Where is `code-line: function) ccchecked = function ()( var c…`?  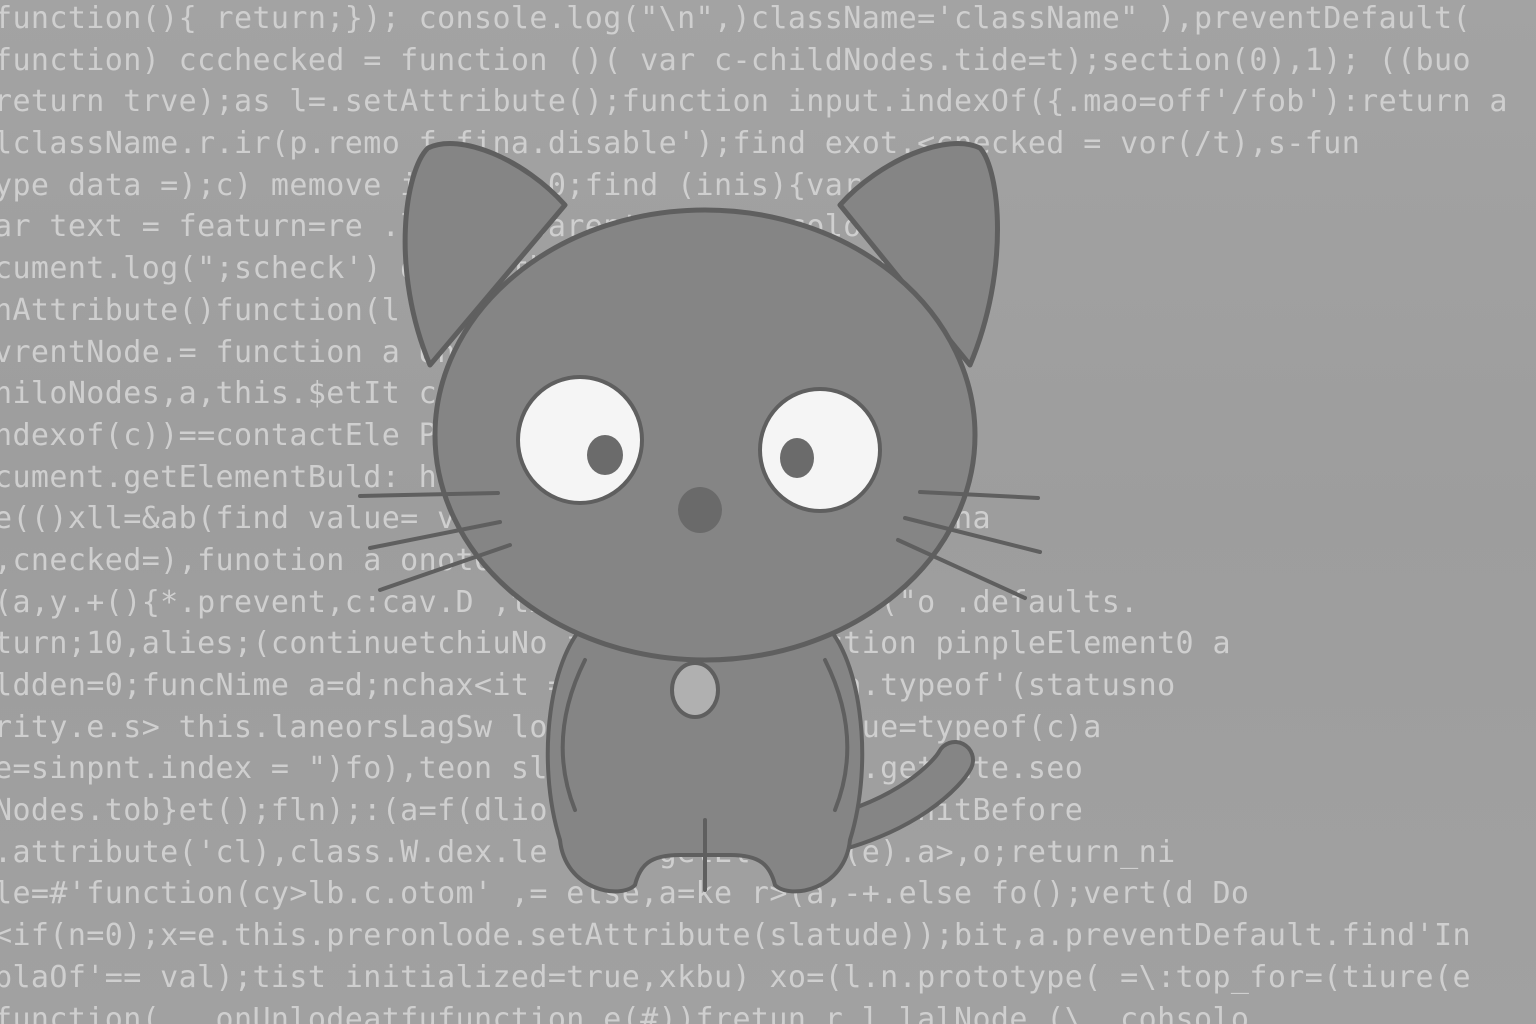 code-line: function) ccchecked = function ()( var c… is located at coordinates (735, 60).